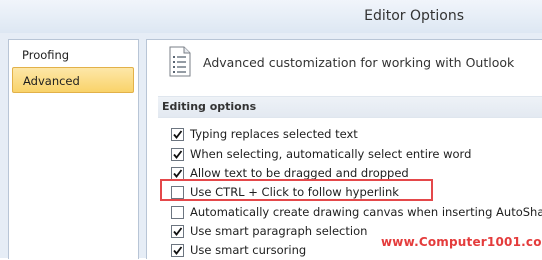 This screenshot has height=260, width=542. I want to click on nav-item-proofing: Proofing, so click(73, 55).